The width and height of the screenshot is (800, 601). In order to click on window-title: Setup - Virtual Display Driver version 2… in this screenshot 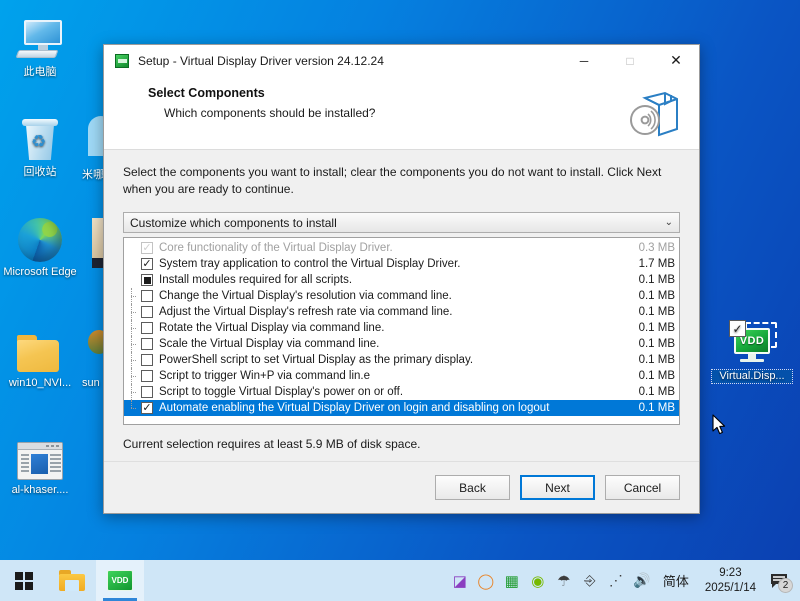, I will do `click(261, 60)`.